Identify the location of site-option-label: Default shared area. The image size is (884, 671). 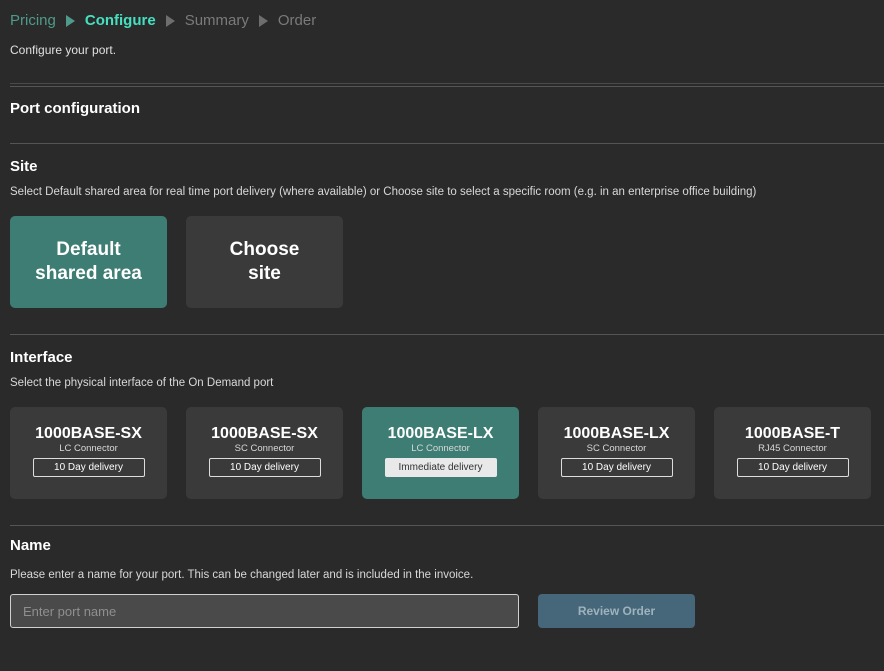
(88, 261).